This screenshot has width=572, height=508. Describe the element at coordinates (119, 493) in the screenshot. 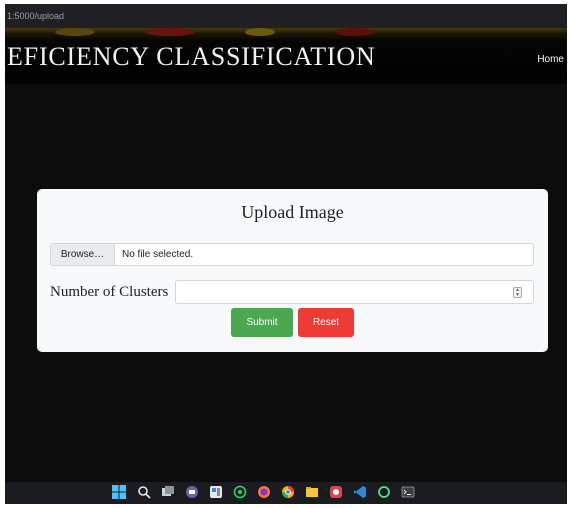

I see `windows-start-icon` at that location.